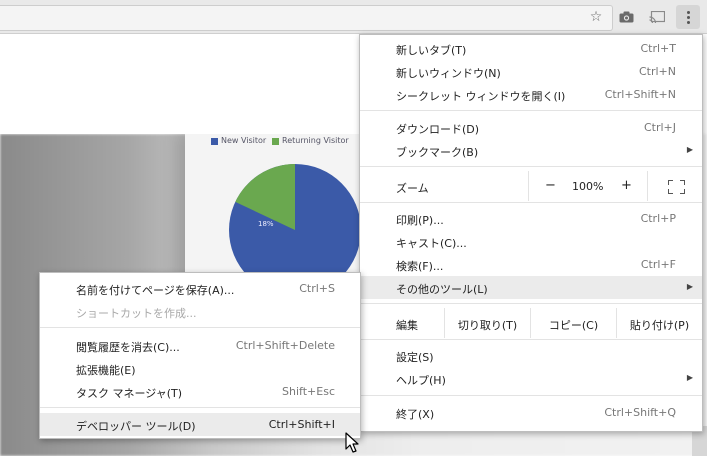 The width and height of the screenshot is (707, 456). I want to click on paste-label: 貼り付け(P), so click(659, 325).